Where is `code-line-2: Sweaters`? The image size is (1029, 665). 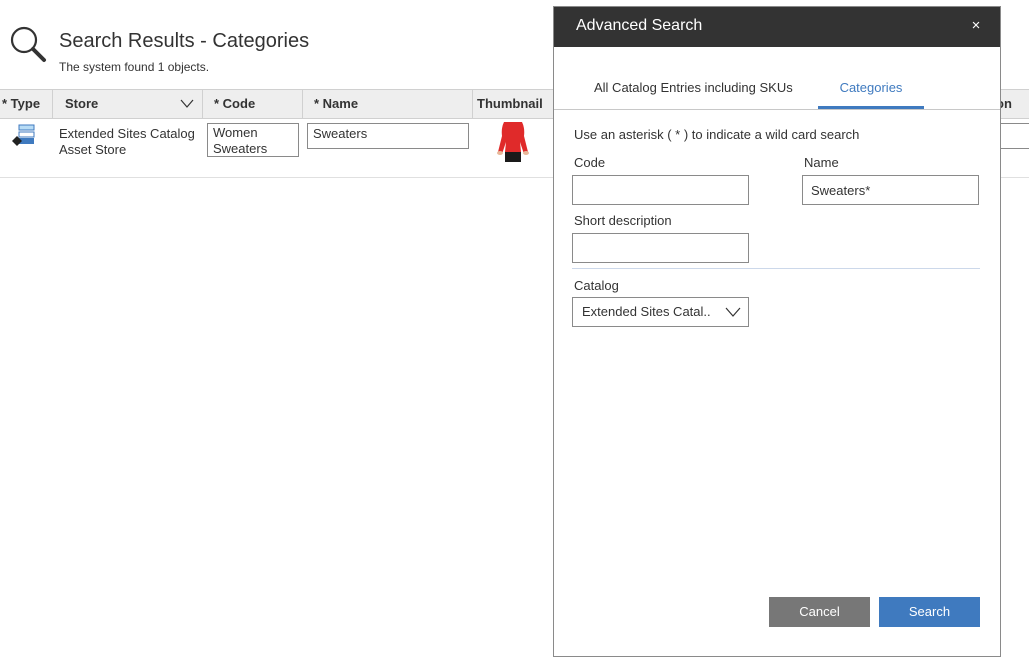
code-line-2: Sweaters is located at coordinates (240, 148).